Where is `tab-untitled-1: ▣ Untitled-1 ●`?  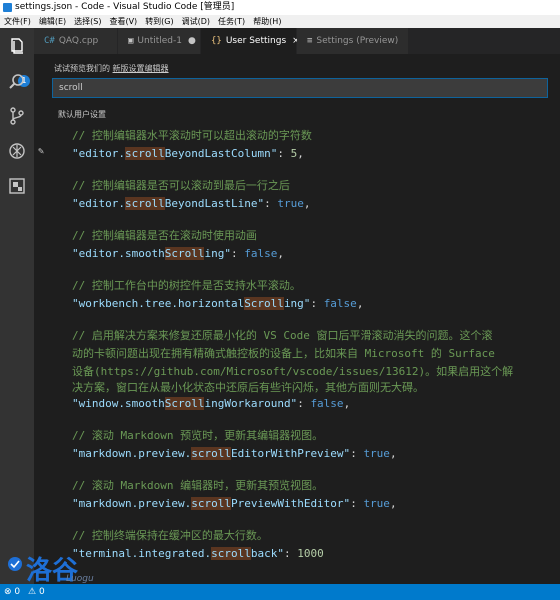 tab-untitled-1: ▣ Untitled-1 ● is located at coordinates (159, 41).